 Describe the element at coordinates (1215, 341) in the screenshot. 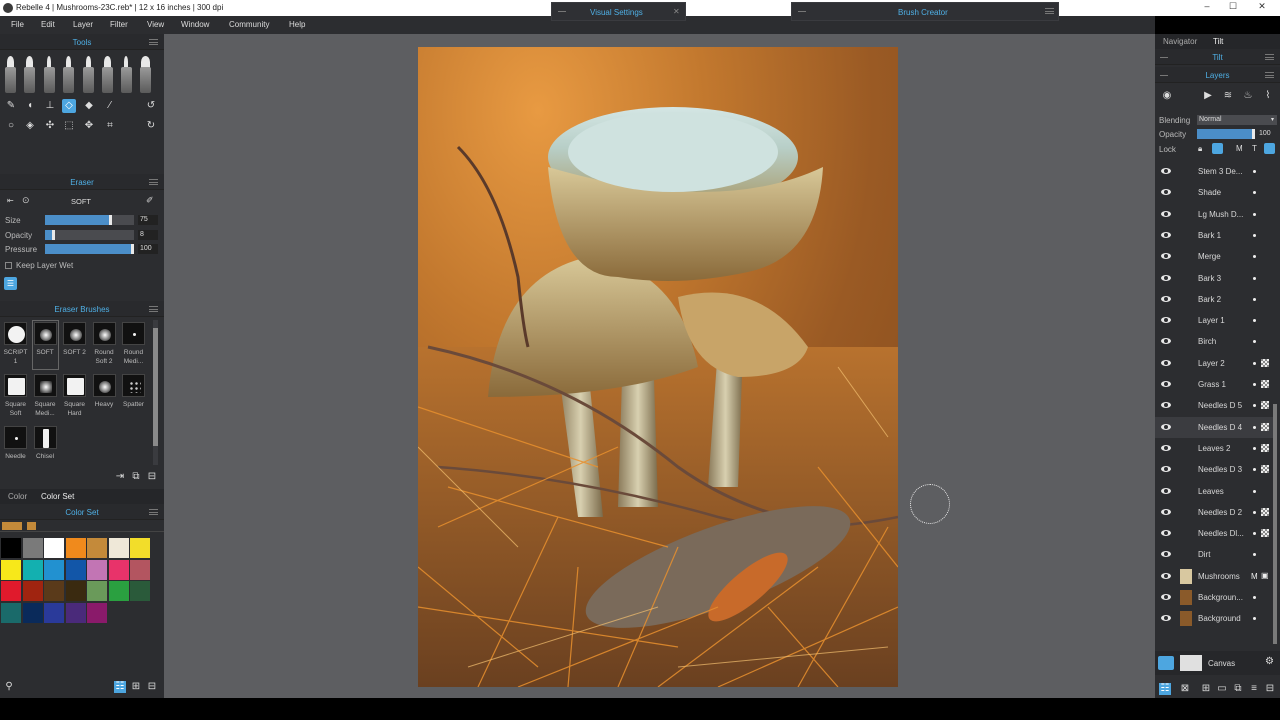

I see `layer-row: Birch` at that location.